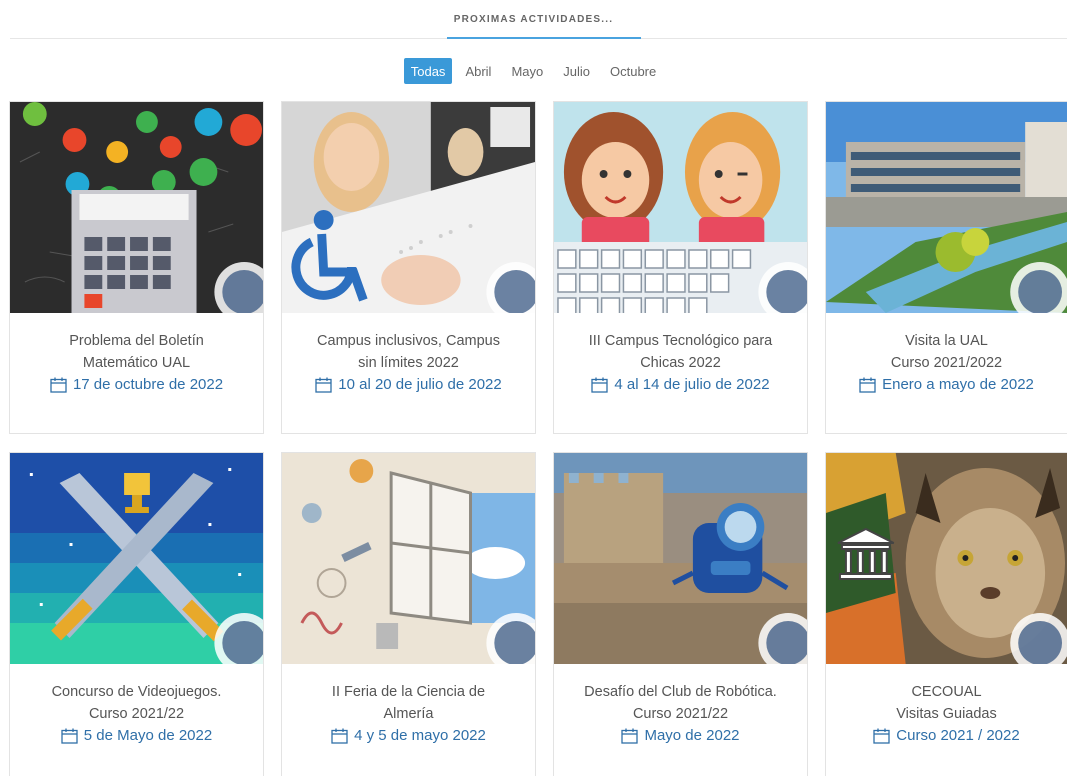 The width and height of the screenshot is (1067, 776). What do you see at coordinates (428, 71) in the screenshot?
I see `filter-todas: Todas` at bounding box center [428, 71].